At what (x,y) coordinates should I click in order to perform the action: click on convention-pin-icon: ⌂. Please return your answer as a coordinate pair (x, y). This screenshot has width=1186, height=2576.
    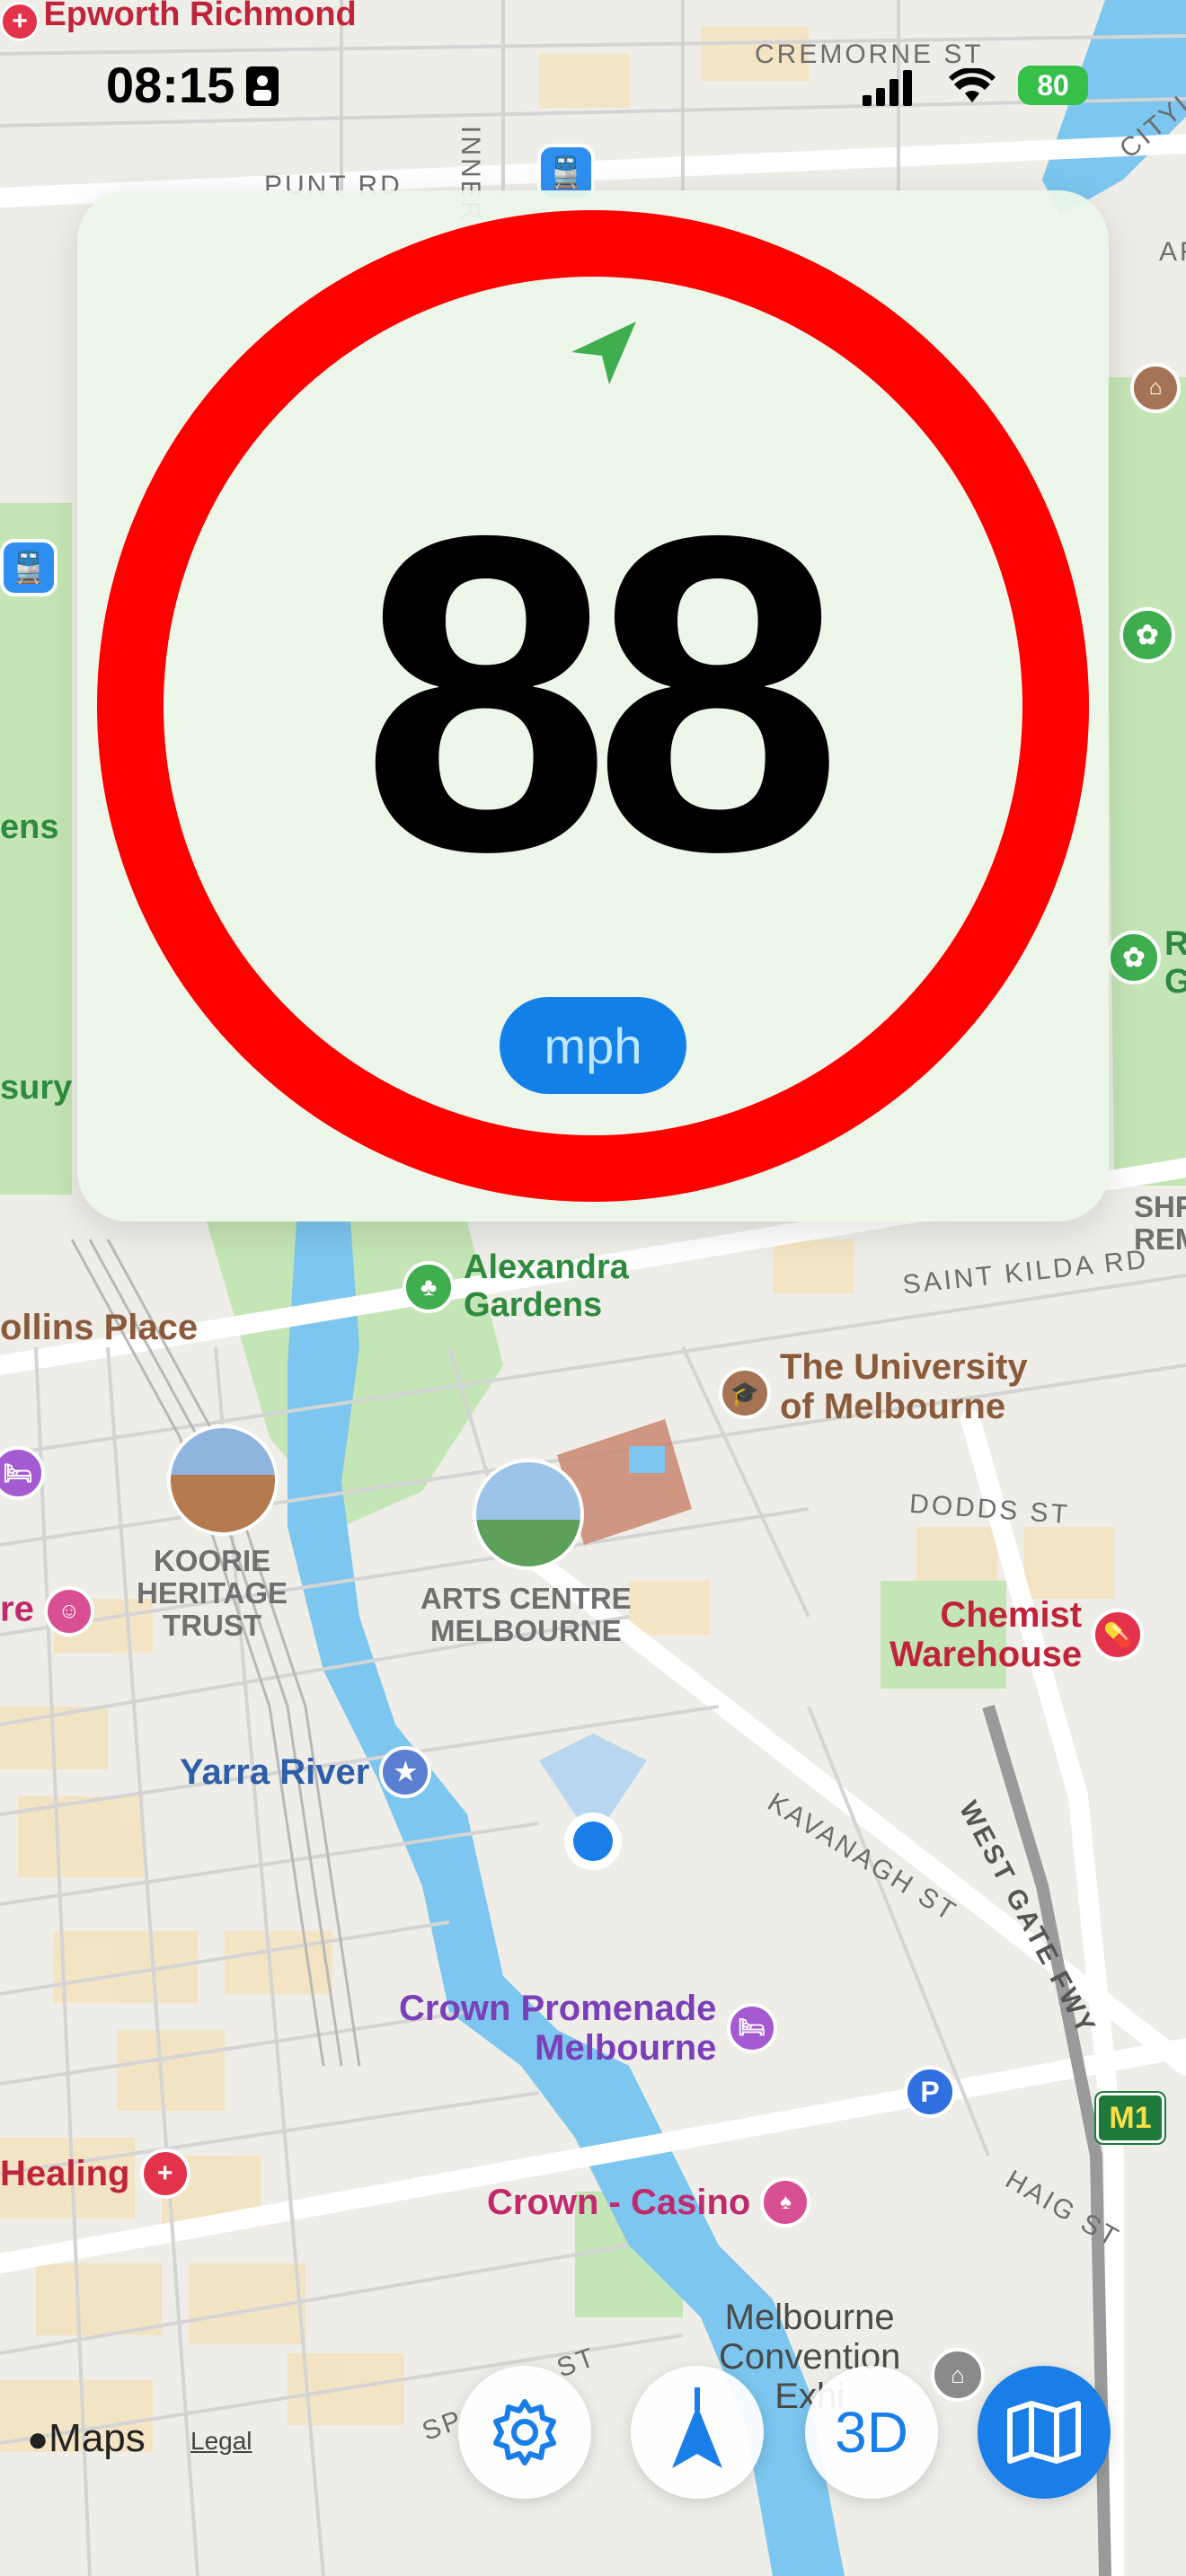
    Looking at the image, I should click on (958, 2375).